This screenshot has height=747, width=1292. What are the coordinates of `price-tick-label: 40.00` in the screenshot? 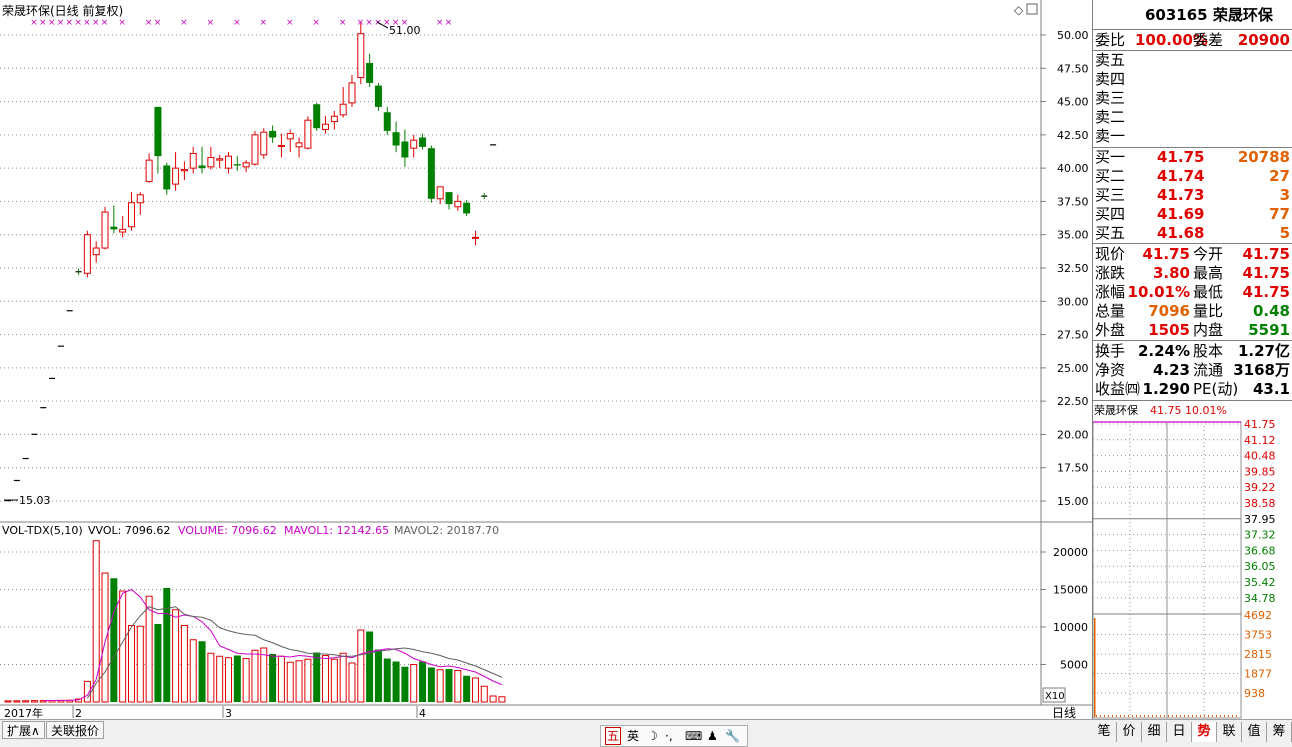 It's located at (1073, 168).